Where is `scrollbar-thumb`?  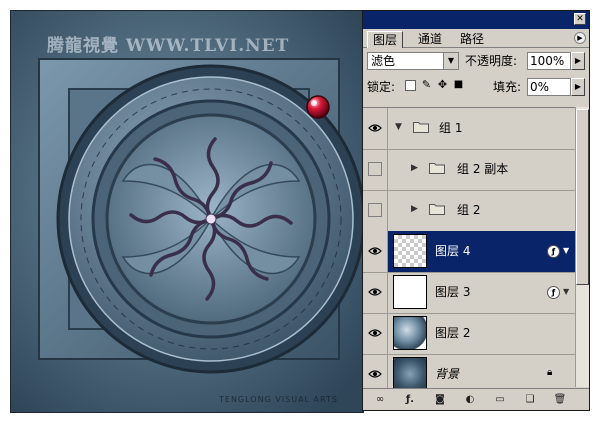
scrollbar-thumb is located at coordinates (582, 197).